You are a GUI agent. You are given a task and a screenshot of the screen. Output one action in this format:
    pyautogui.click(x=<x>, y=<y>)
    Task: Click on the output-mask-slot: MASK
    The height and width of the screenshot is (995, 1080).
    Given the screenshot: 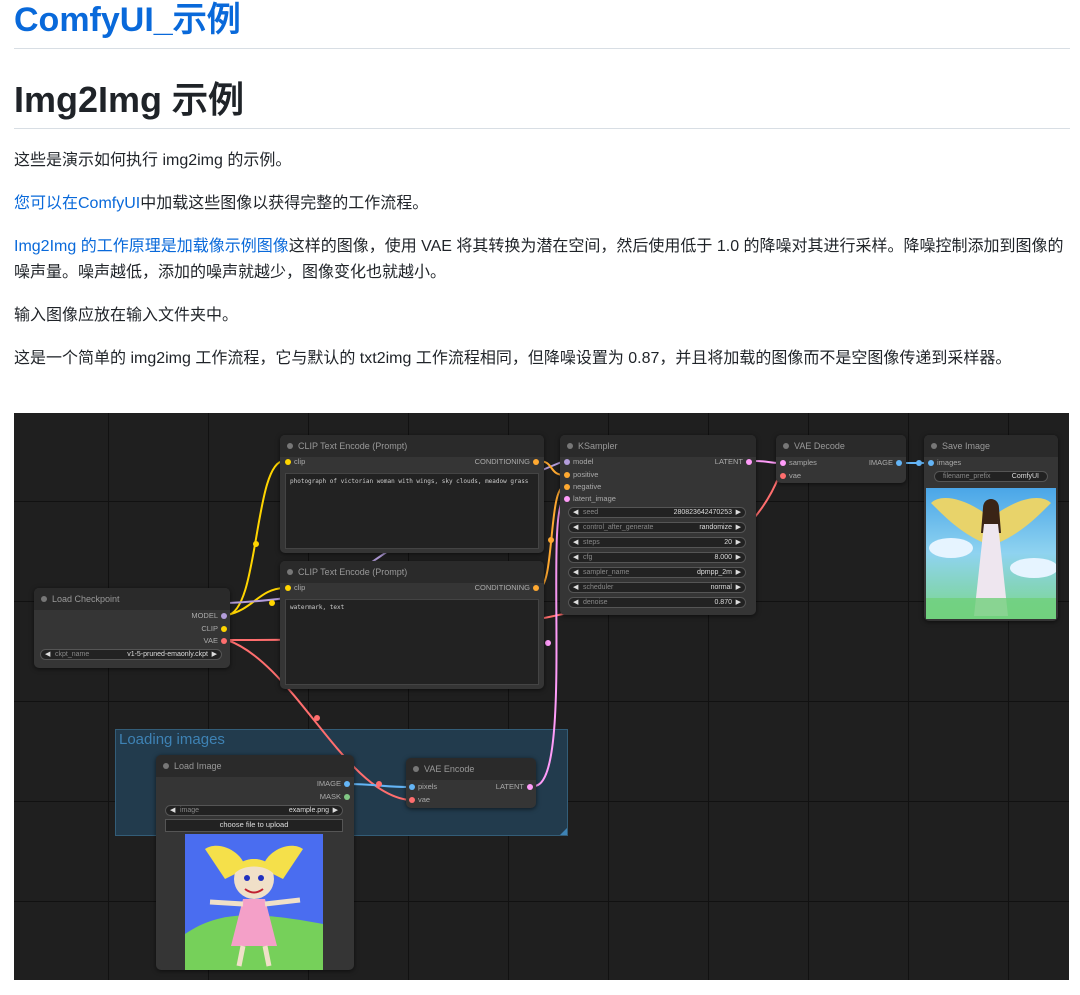 What is the action you would take?
    pyautogui.click(x=335, y=797)
    